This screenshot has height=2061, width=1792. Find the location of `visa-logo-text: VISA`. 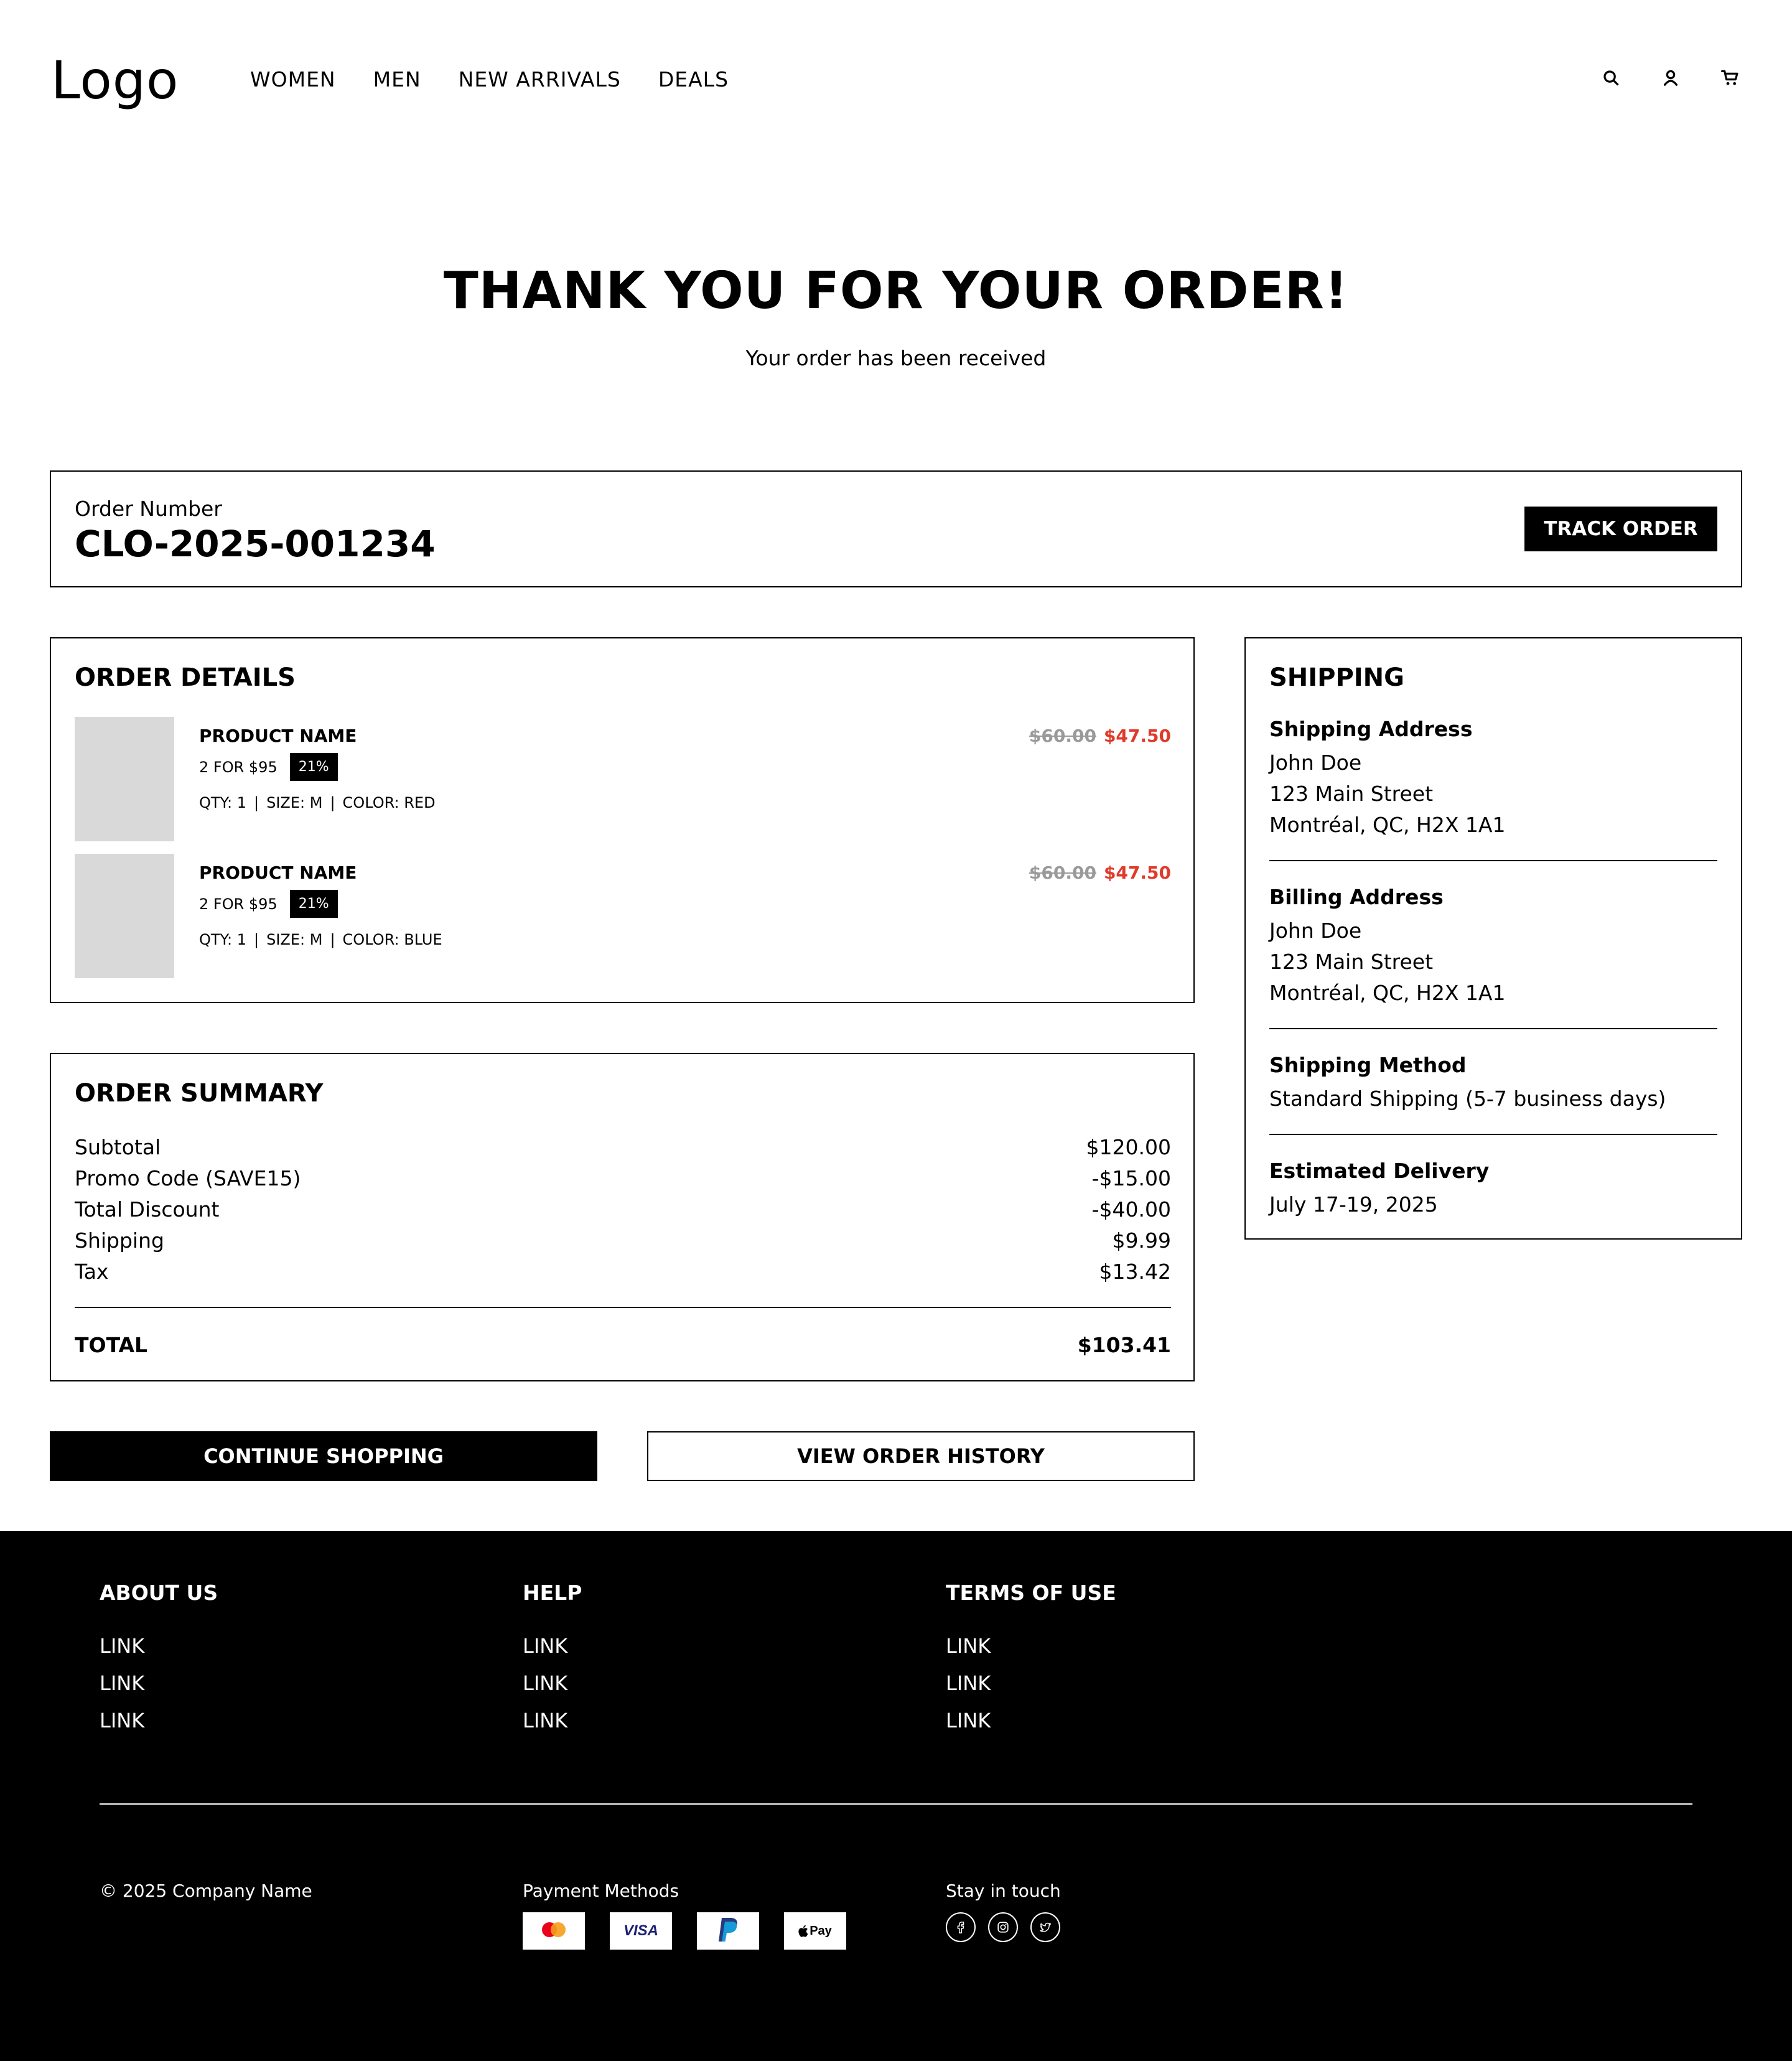

visa-logo-text: VISA is located at coordinates (640, 1931).